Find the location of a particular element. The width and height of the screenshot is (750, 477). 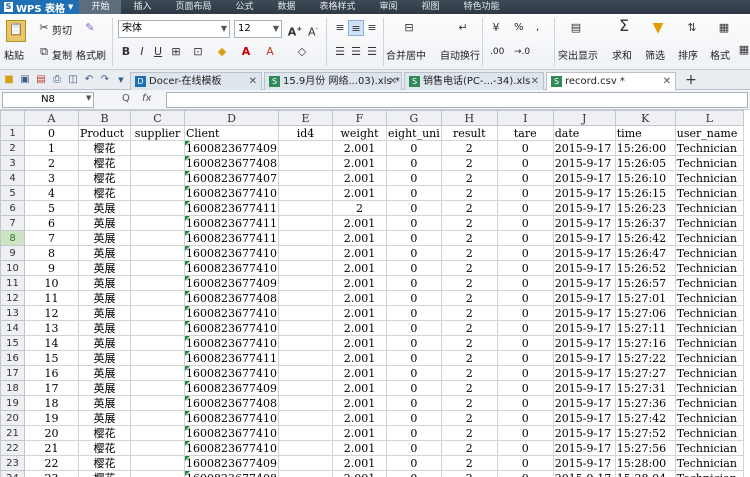

cell: date is located at coordinates (584, 133).